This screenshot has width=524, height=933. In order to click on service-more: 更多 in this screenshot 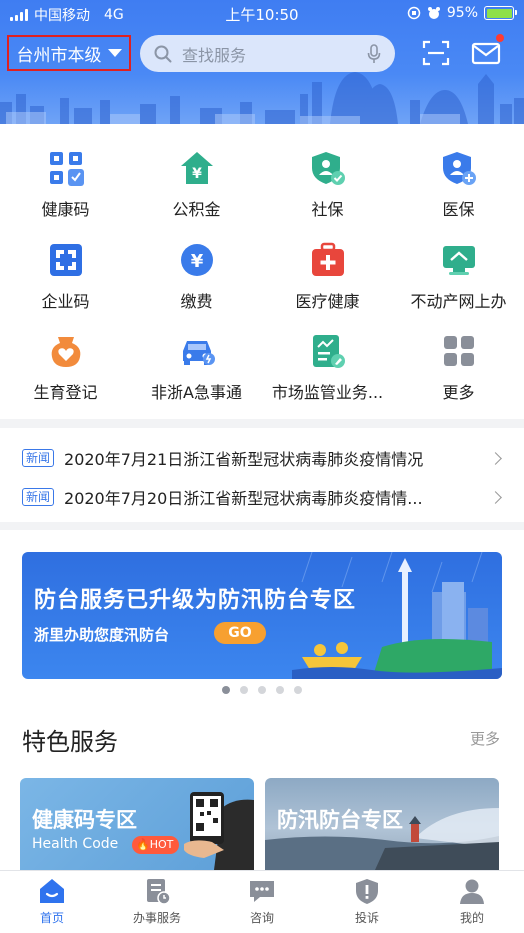, I will do `click(458, 368)`.